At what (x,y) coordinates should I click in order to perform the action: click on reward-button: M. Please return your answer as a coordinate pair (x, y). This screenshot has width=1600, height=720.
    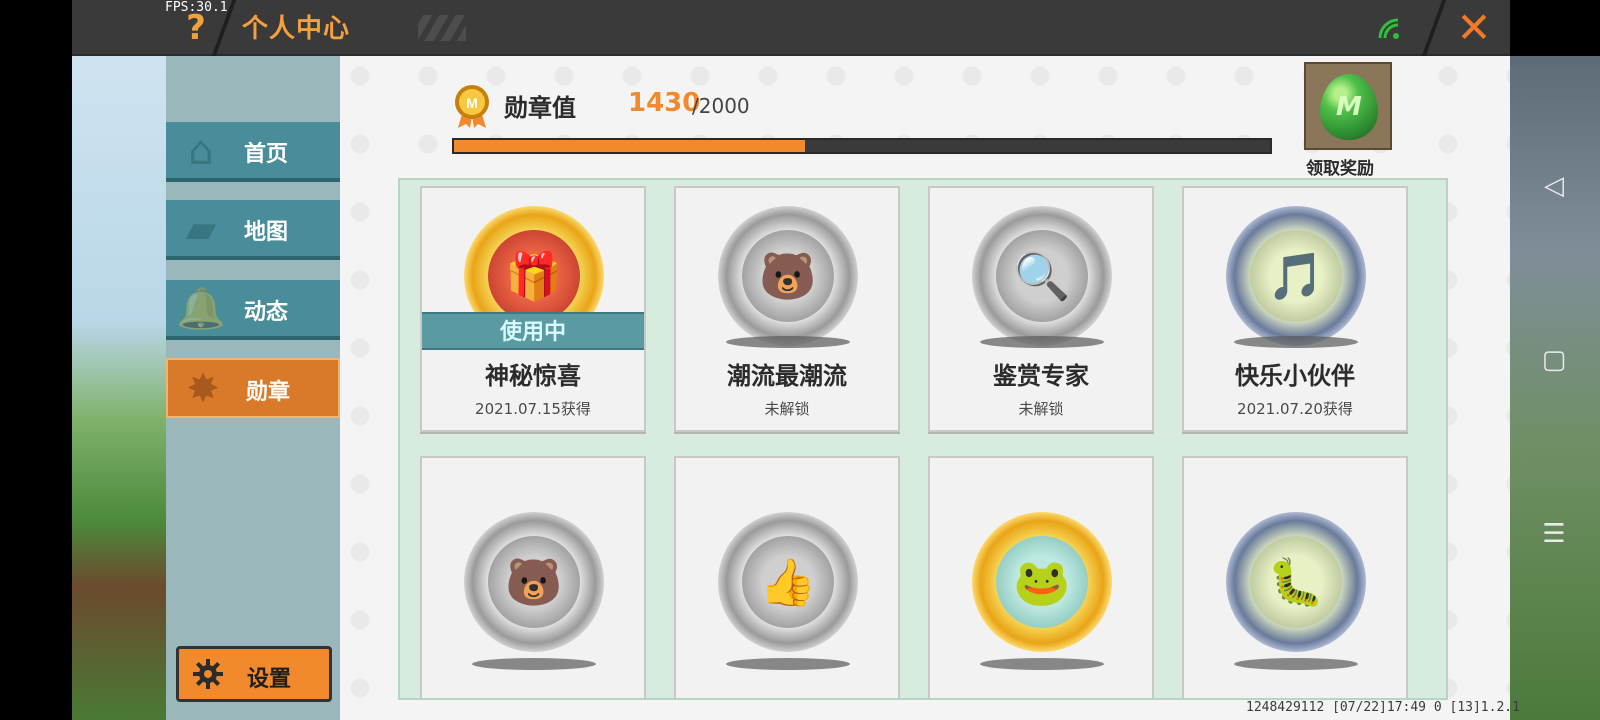
    Looking at the image, I should click on (1348, 106).